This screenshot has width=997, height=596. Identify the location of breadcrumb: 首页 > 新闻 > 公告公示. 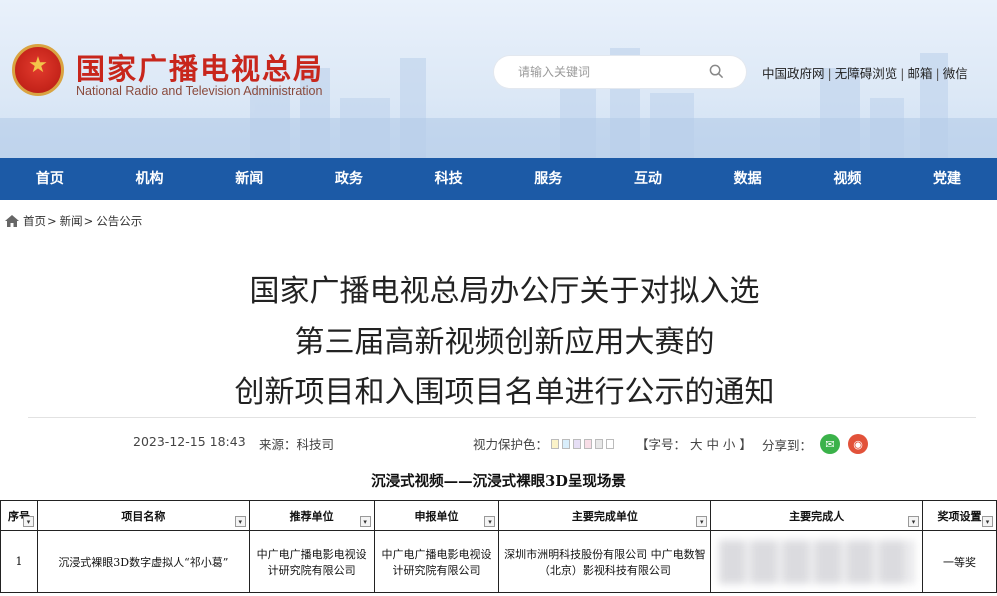
(73, 221).